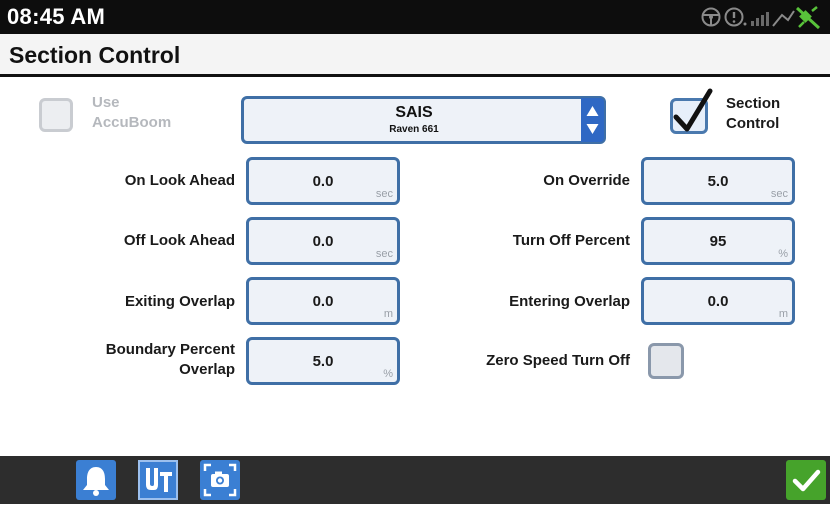  Describe the element at coordinates (179, 180) in the screenshot. I see `on-look-ahead-label: On Look Ahead` at that location.